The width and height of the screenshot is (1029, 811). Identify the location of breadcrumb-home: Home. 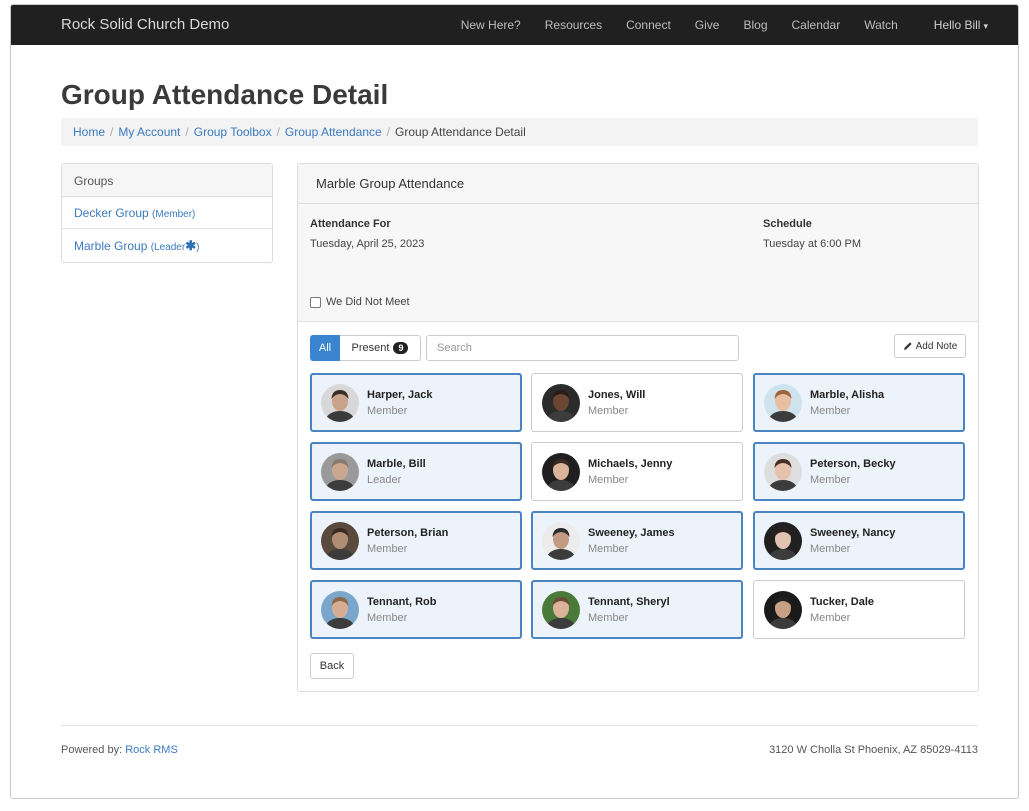
(89, 132).